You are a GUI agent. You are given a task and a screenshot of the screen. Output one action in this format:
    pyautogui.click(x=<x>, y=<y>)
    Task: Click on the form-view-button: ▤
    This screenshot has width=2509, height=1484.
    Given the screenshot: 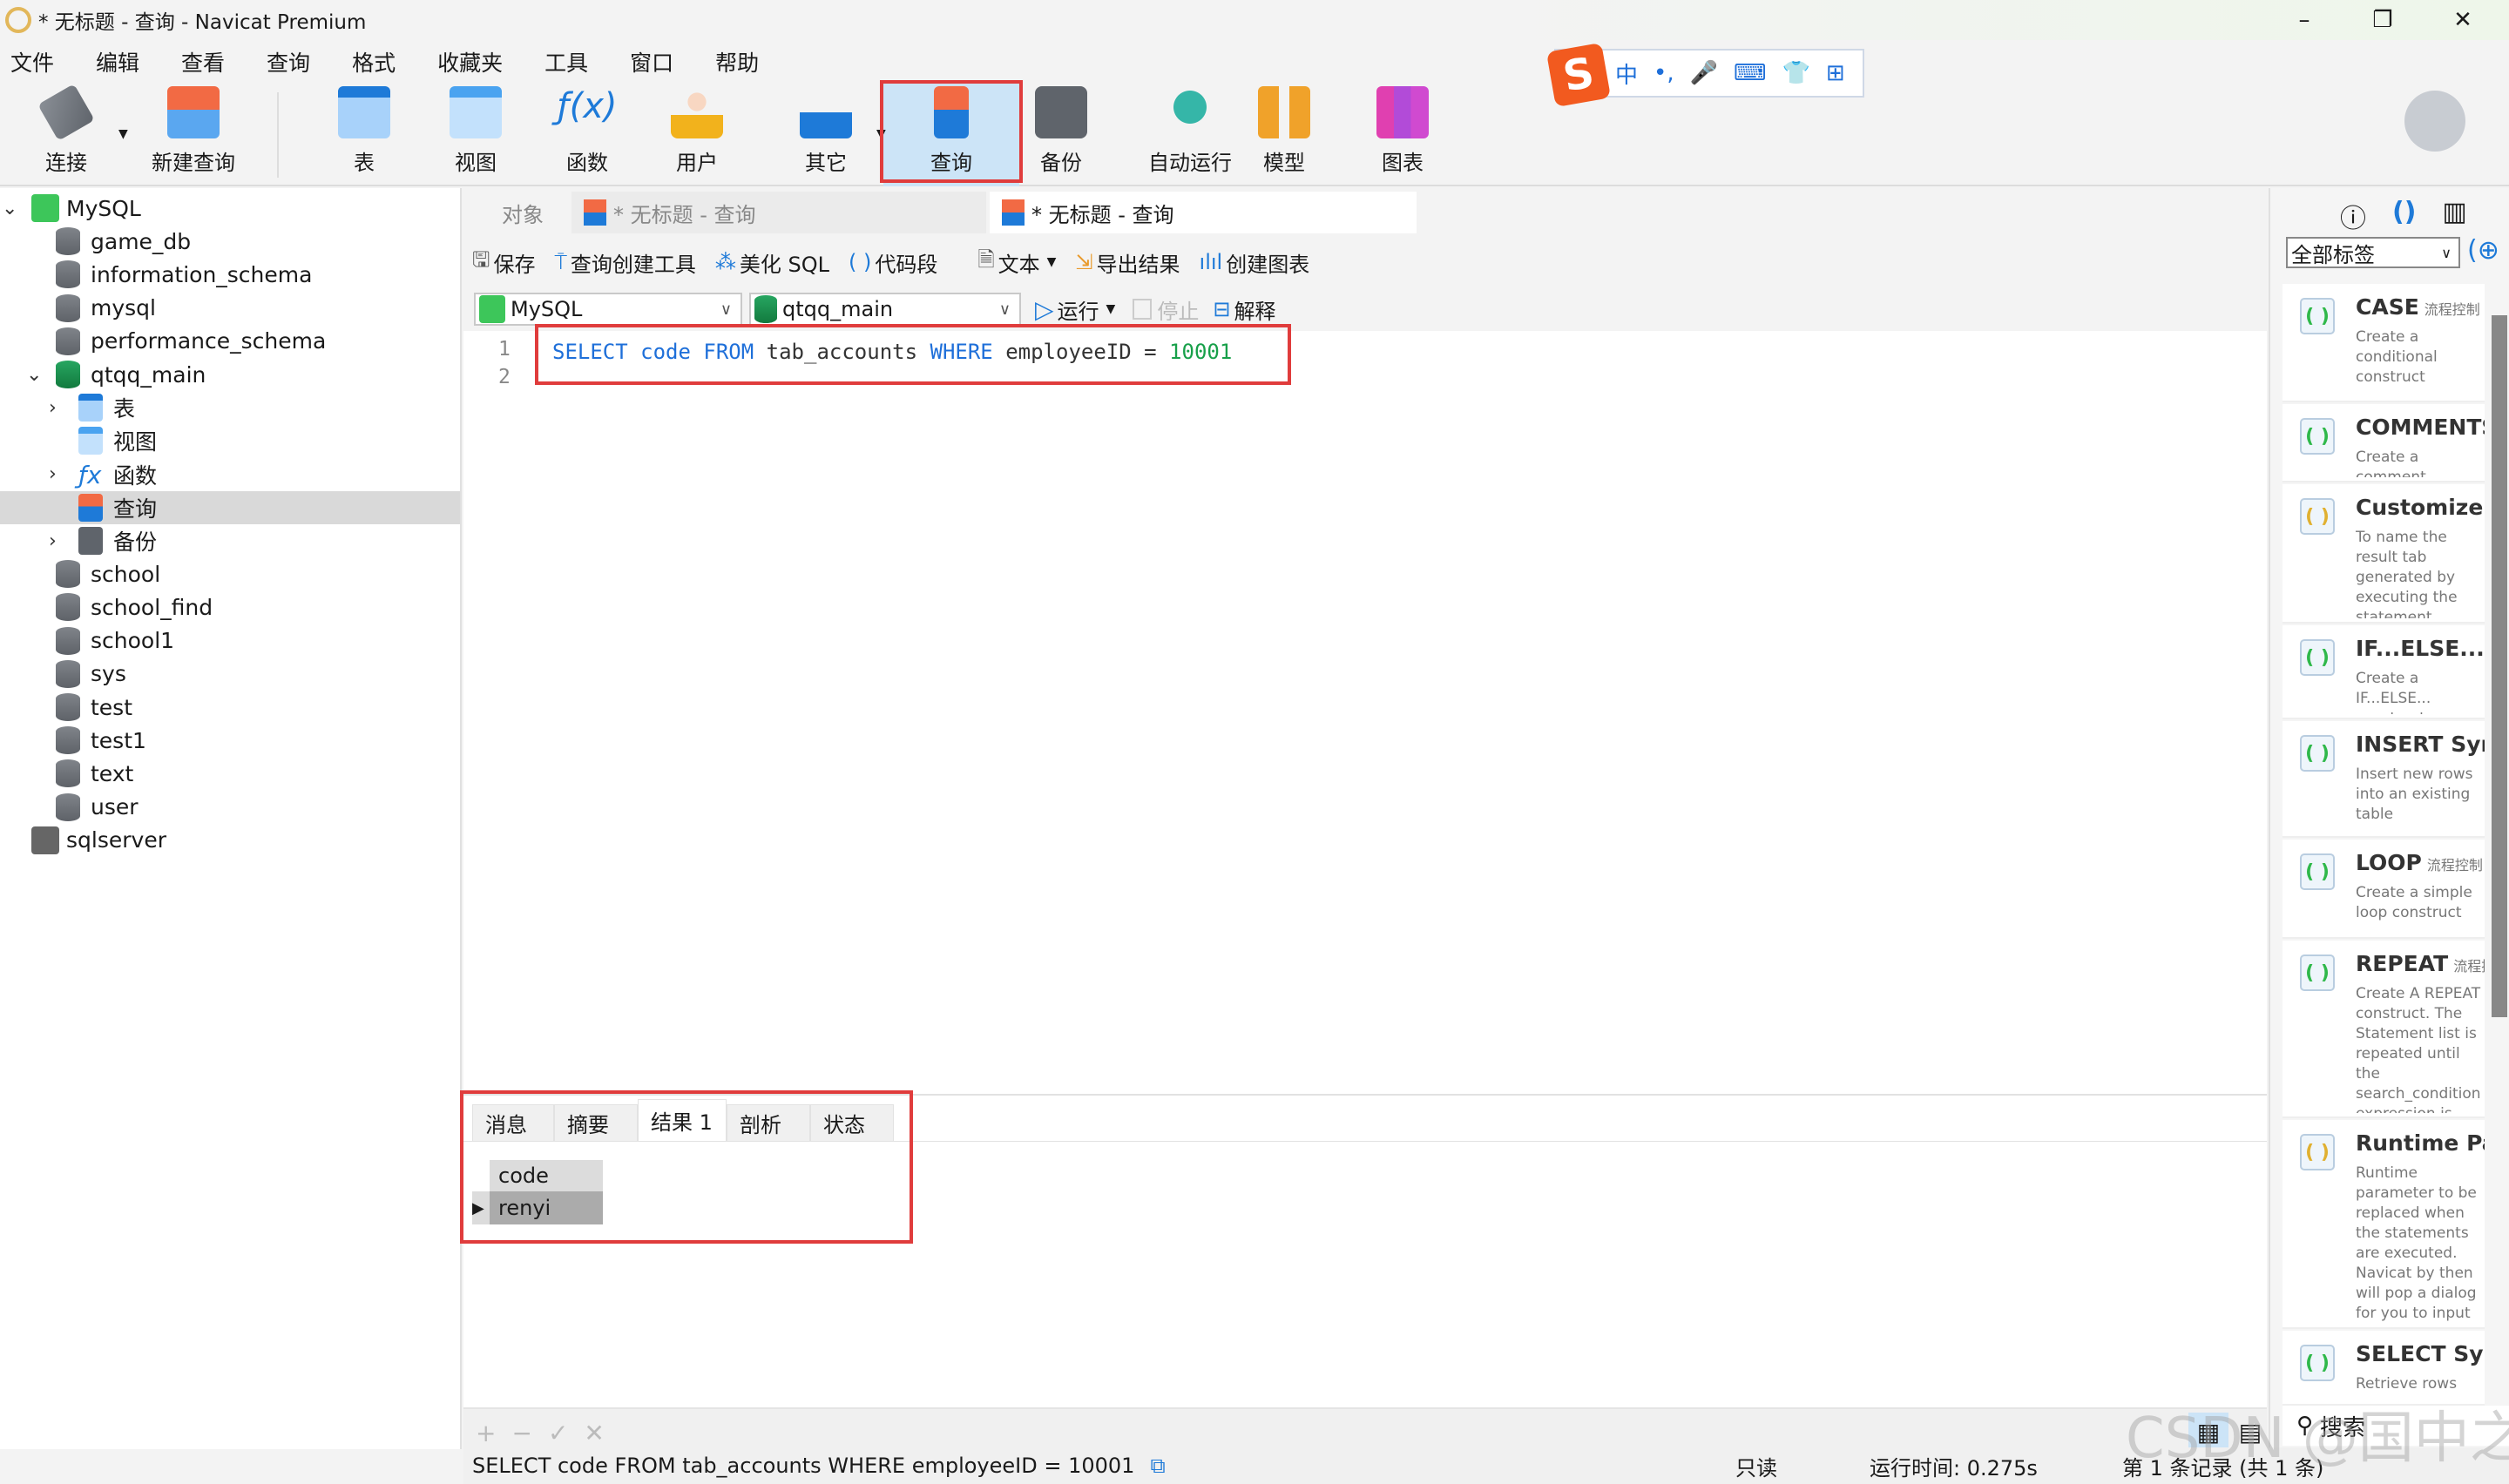 What is the action you would take?
    pyautogui.click(x=2250, y=1432)
    